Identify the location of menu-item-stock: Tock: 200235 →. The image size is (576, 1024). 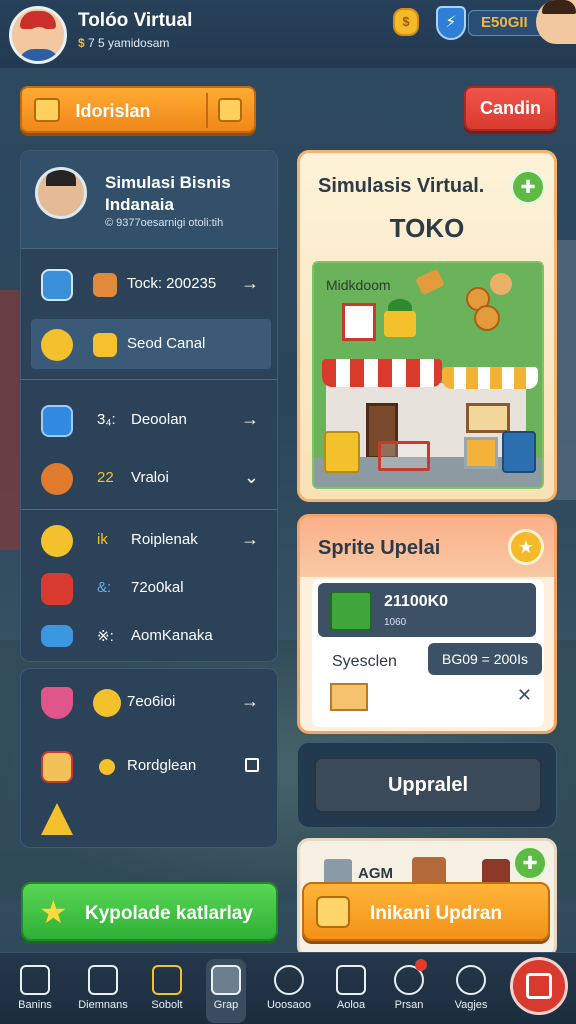
(151, 284).